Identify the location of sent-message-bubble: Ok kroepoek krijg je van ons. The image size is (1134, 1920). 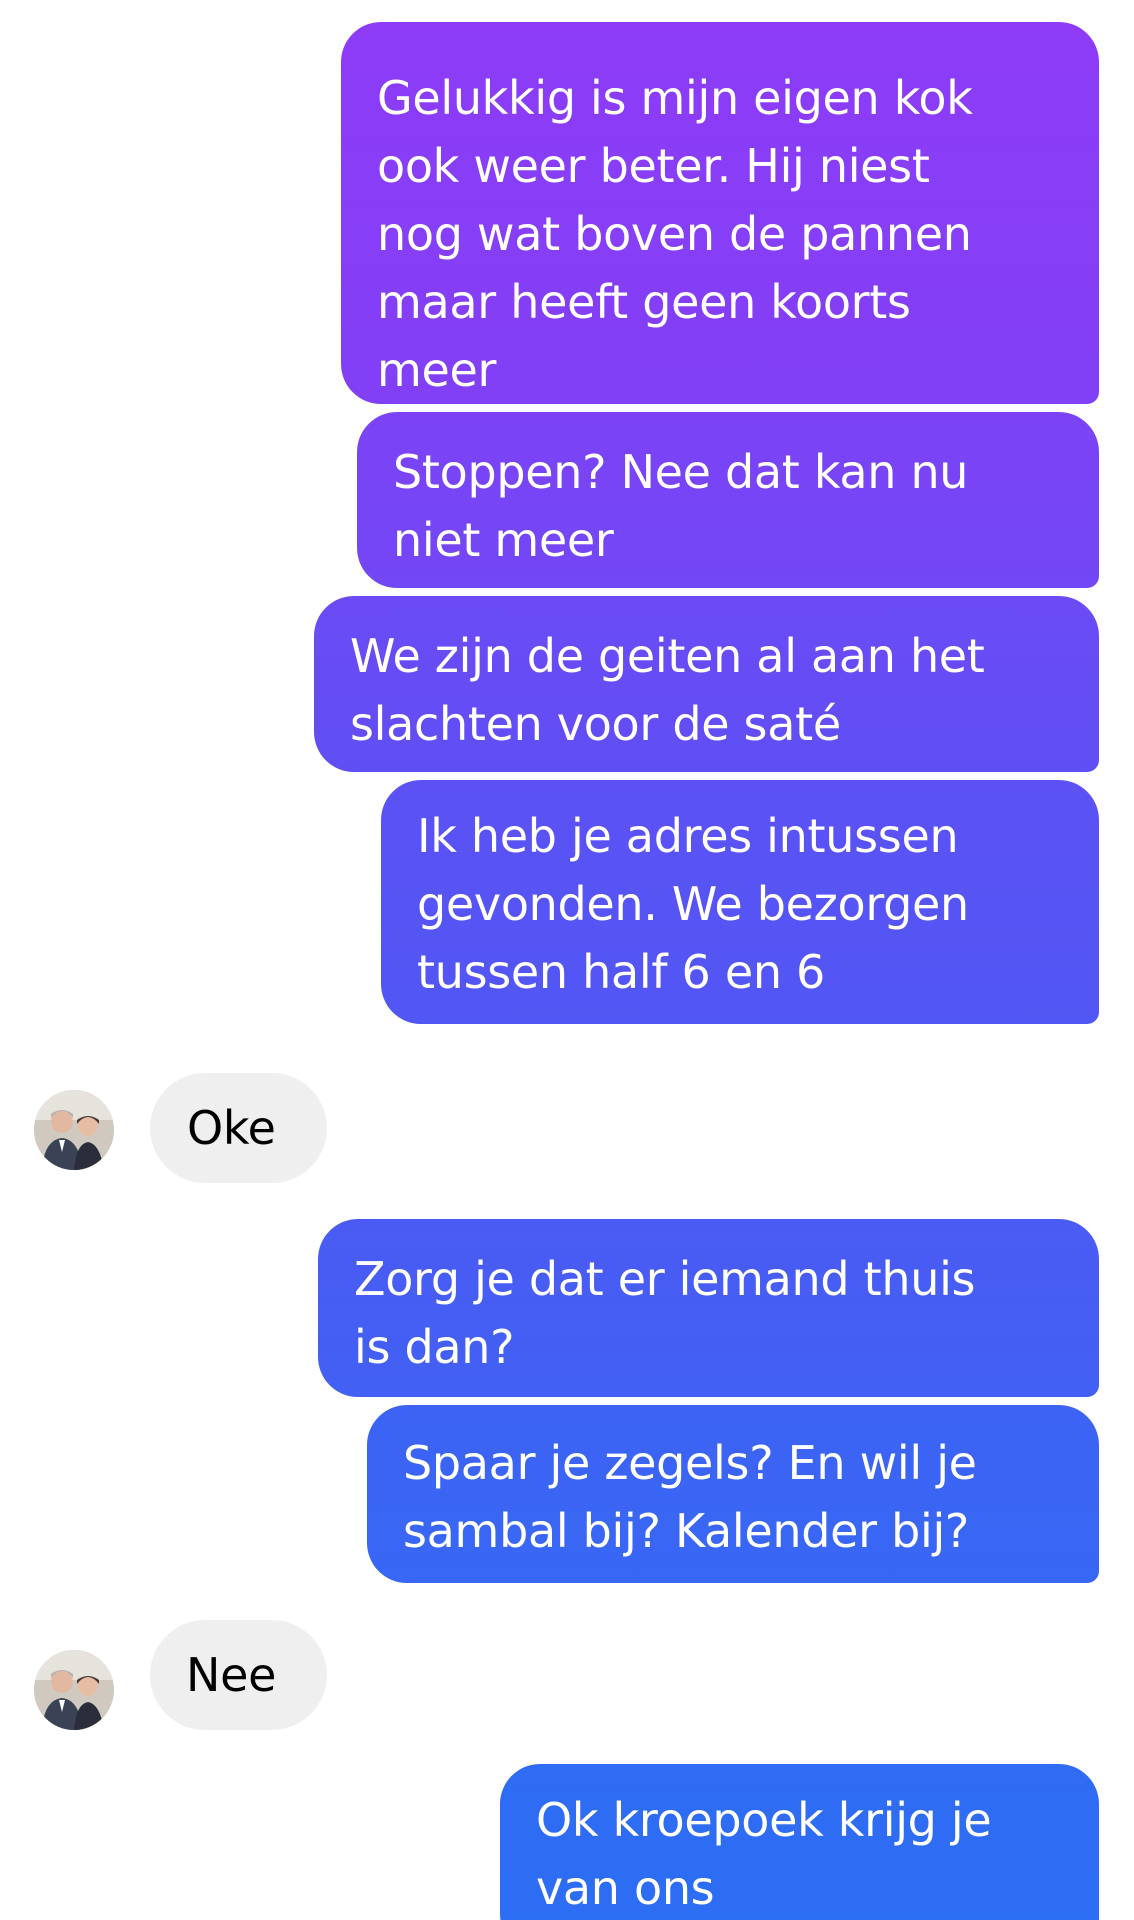
(799, 1842).